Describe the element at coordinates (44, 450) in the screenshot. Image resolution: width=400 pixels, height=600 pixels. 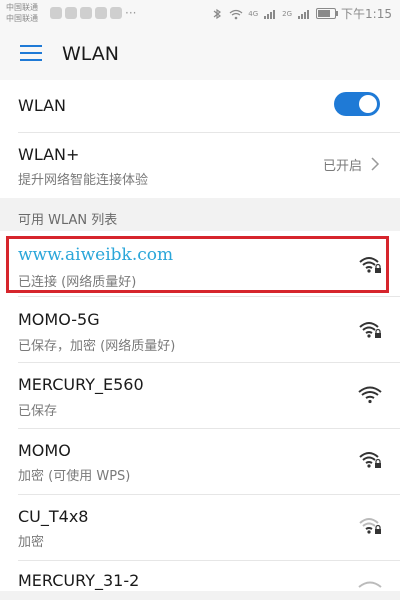
I see `network-name: MOMO` at that location.